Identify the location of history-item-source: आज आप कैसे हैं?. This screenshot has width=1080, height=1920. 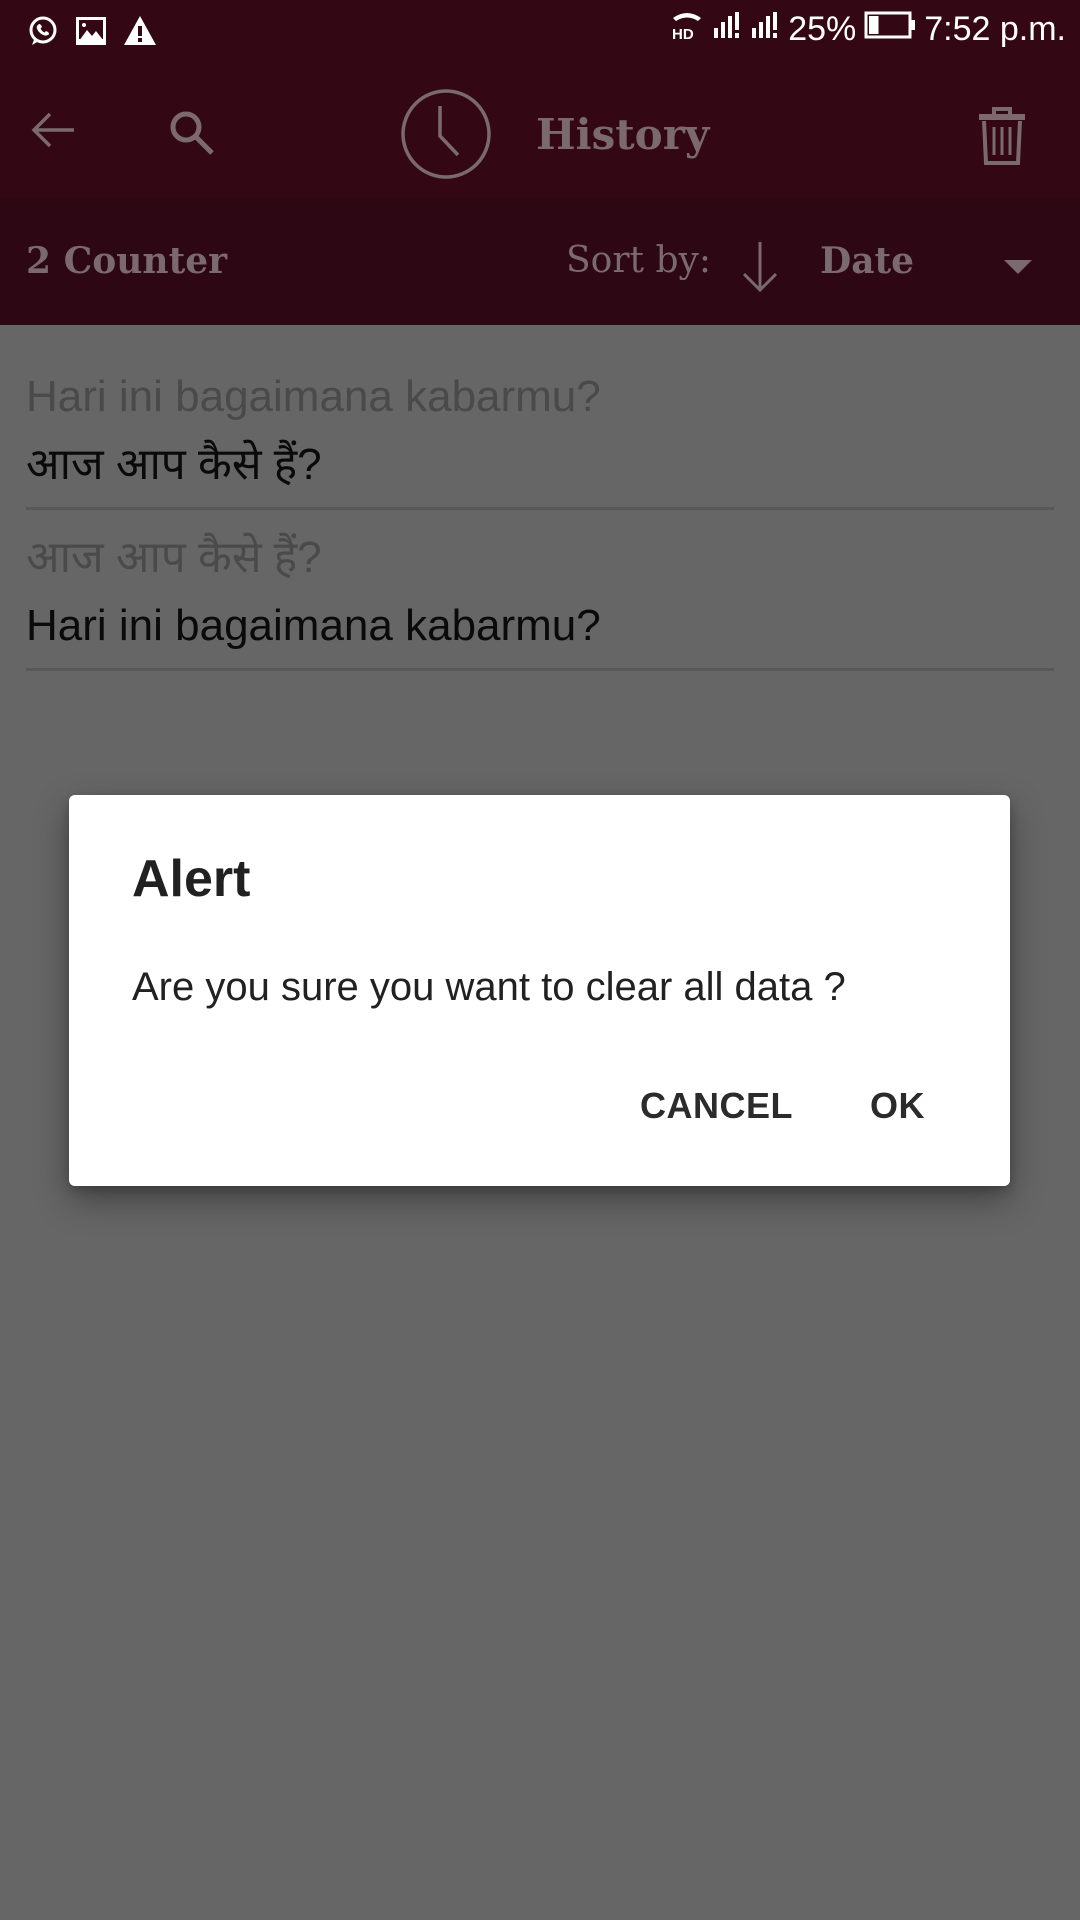
(174, 557).